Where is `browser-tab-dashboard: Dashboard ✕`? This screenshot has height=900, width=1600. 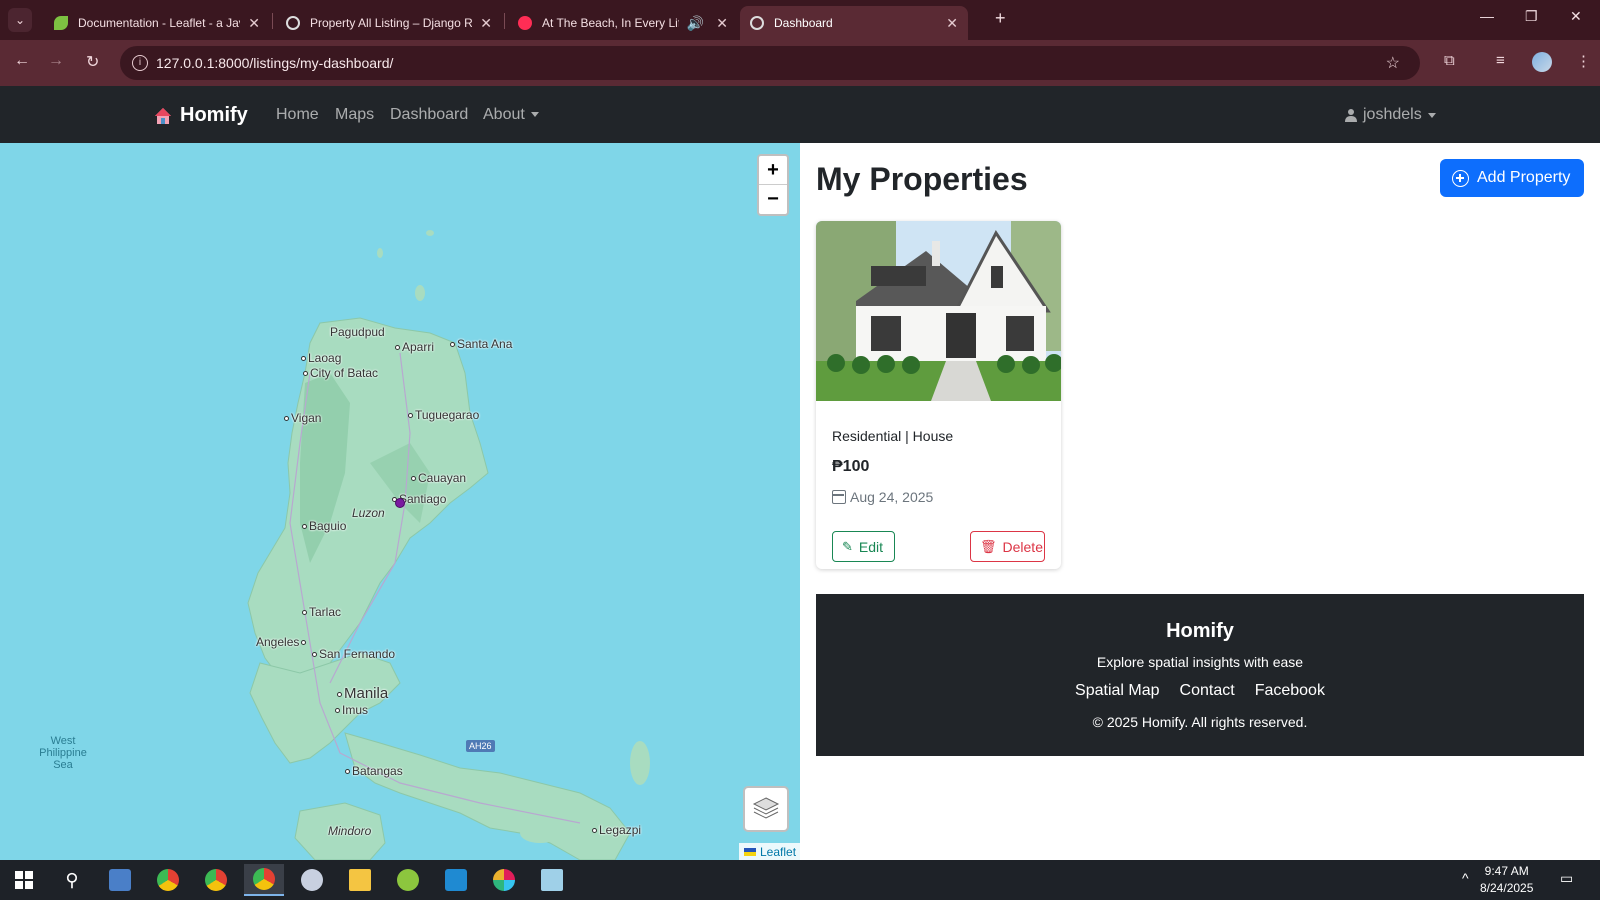 browser-tab-dashboard: Dashboard ✕ is located at coordinates (854, 23).